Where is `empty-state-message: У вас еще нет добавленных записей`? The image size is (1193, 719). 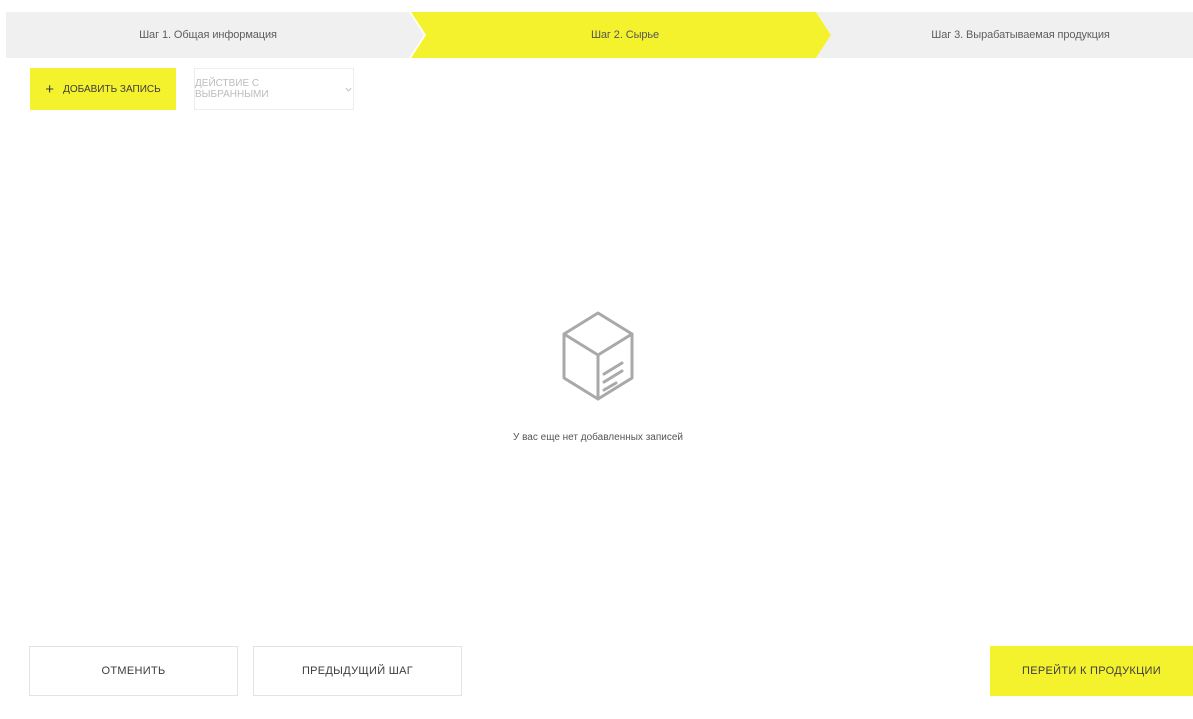 empty-state-message: У вас еще нет добавленных записей is located at coordinates (598, 437).